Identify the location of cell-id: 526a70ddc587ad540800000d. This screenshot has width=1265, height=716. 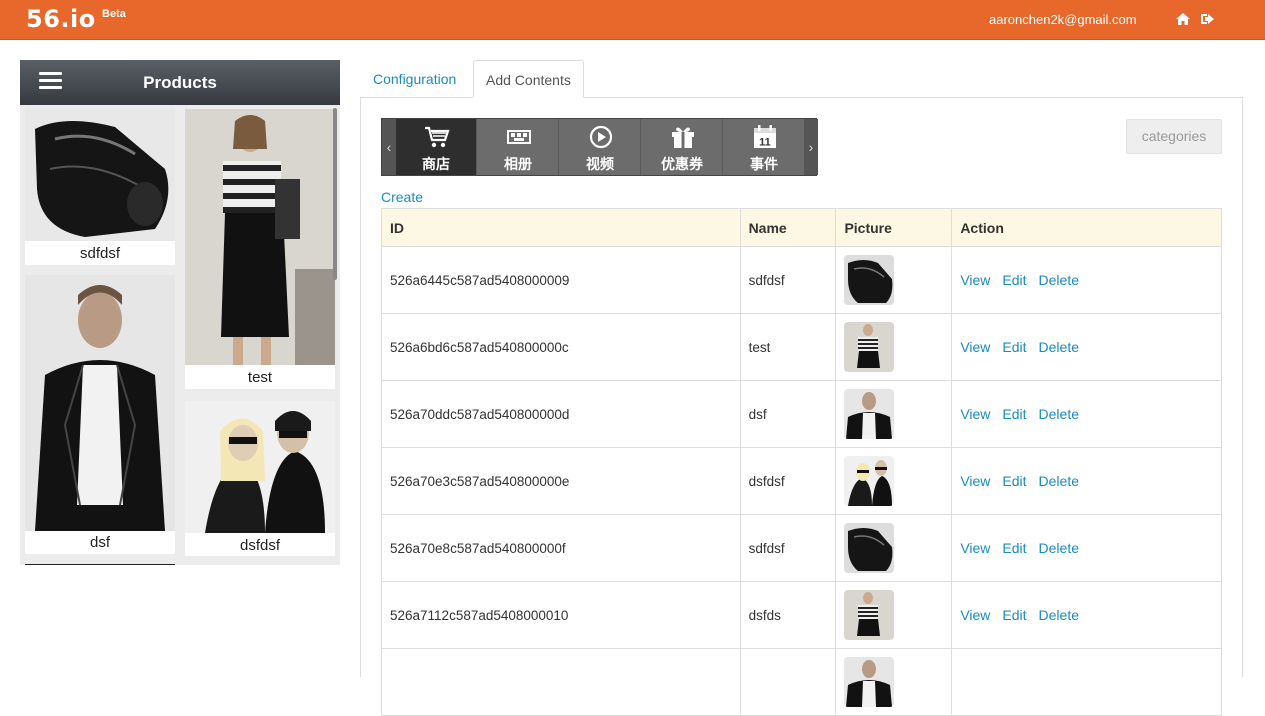
(561, 414).